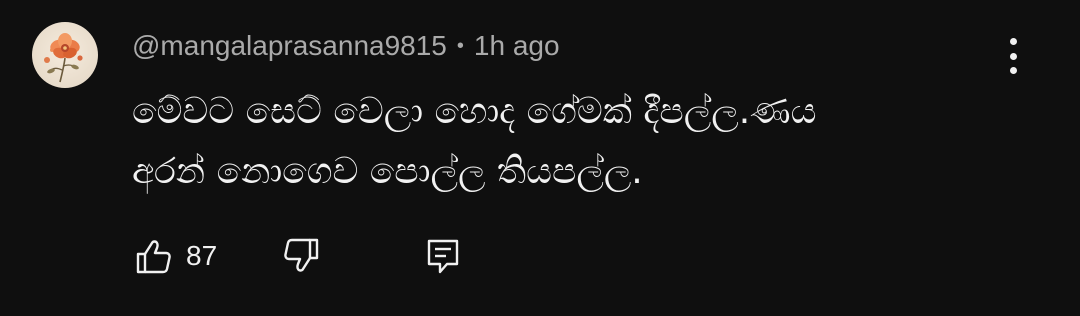 The height and width of the screenshot is (316, 1080). I want to click on like-button, so click(154, 256).